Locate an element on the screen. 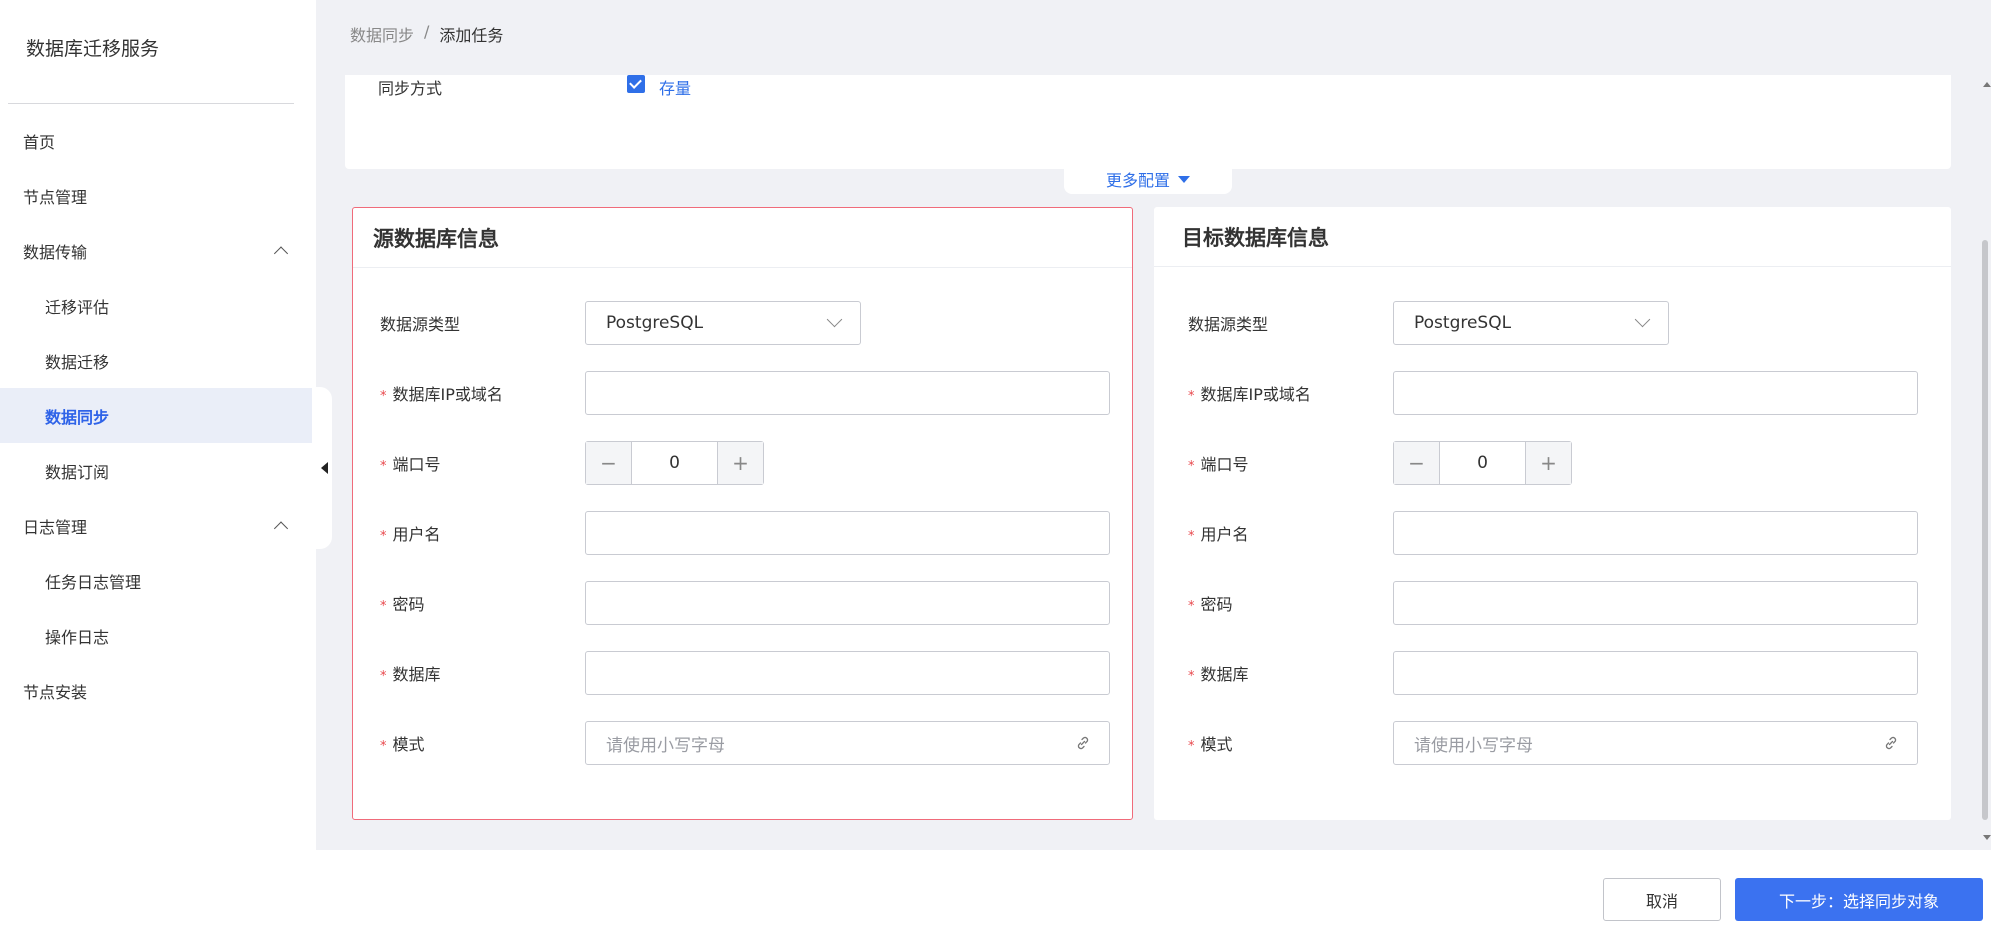  source-port-row: * 端口号 − 0 + is located at coordinates (742, 463).